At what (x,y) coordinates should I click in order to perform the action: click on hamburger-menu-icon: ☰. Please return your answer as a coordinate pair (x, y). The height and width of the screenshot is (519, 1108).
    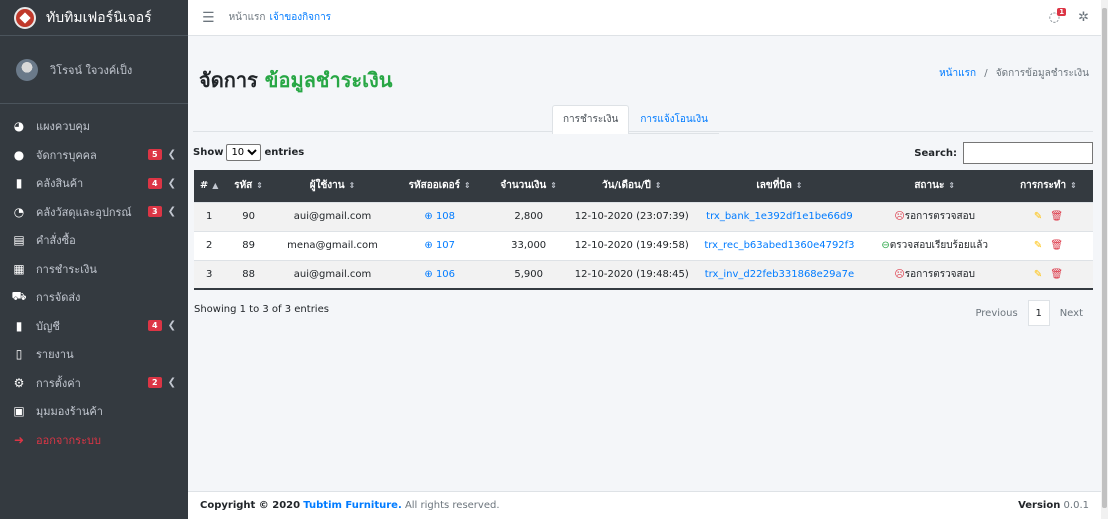
    Looking at the image, I should click on (208, 18).